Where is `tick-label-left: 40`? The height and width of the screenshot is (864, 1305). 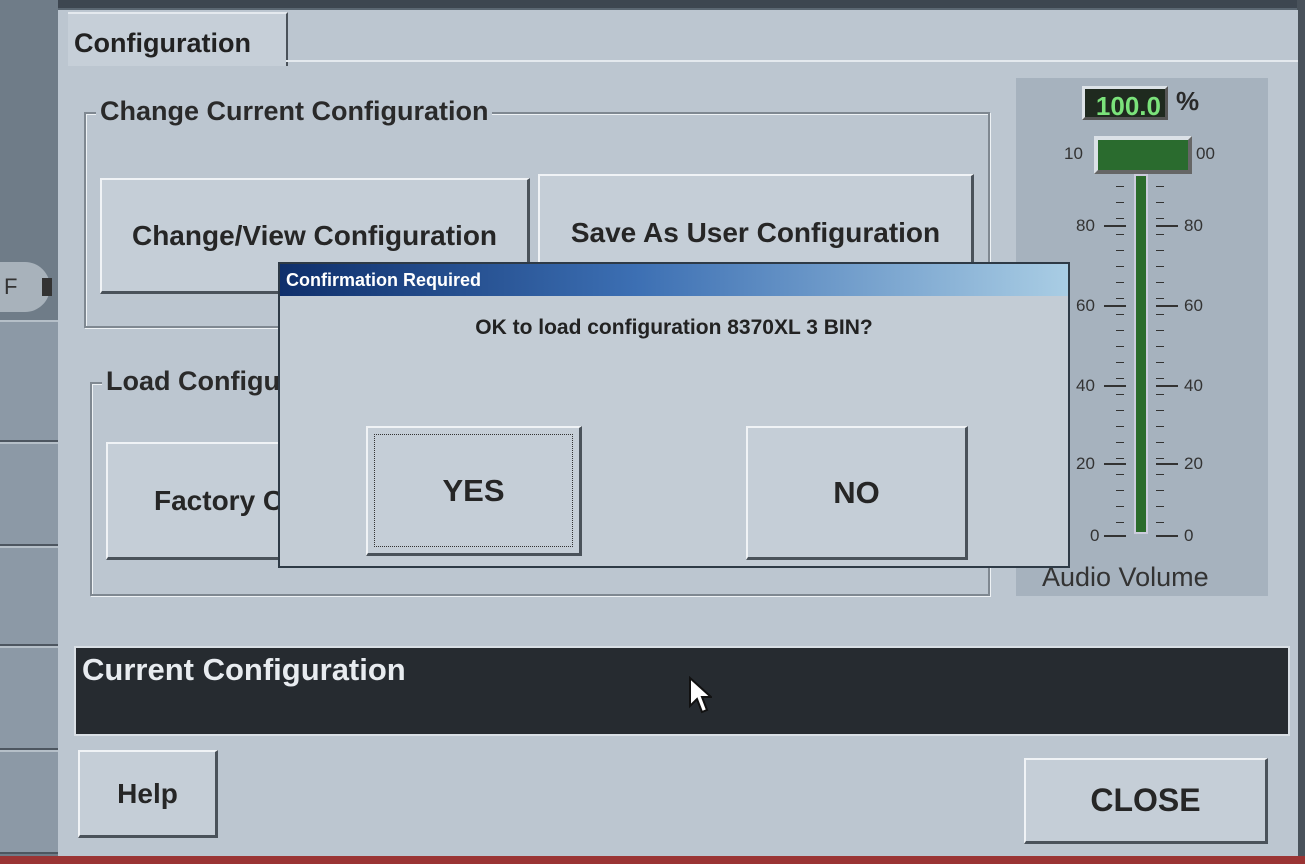 tick-label-left: 40 is located at coordinates (1085, 385).